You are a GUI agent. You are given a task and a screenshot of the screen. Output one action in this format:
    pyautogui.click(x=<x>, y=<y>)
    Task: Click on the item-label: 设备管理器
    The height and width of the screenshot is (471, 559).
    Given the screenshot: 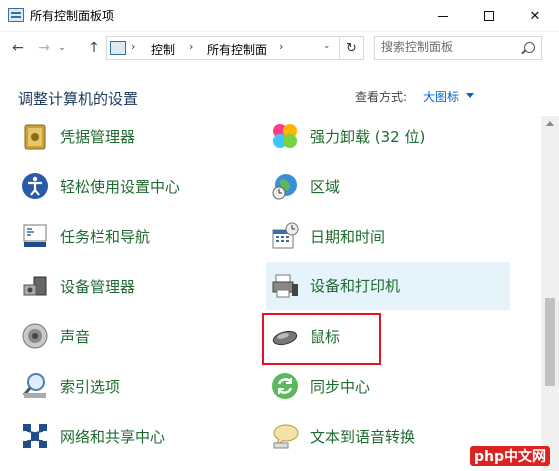 What is the action you would take?
    pyautogui.click(x=98, y=287)
    